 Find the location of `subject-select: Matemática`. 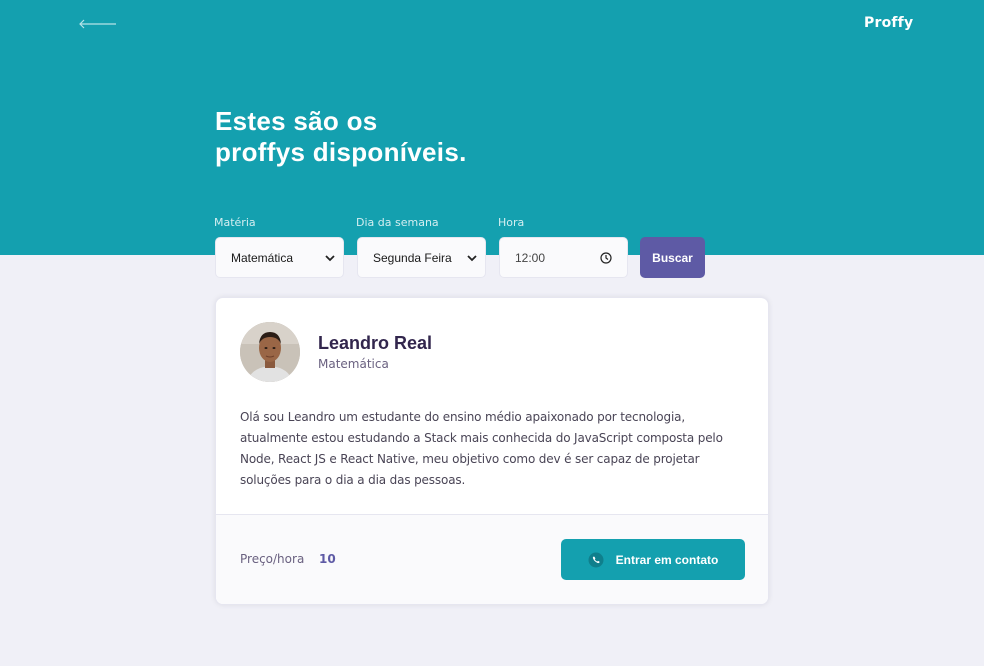

subject-select: Matemática is located at coordinates (279, 257).